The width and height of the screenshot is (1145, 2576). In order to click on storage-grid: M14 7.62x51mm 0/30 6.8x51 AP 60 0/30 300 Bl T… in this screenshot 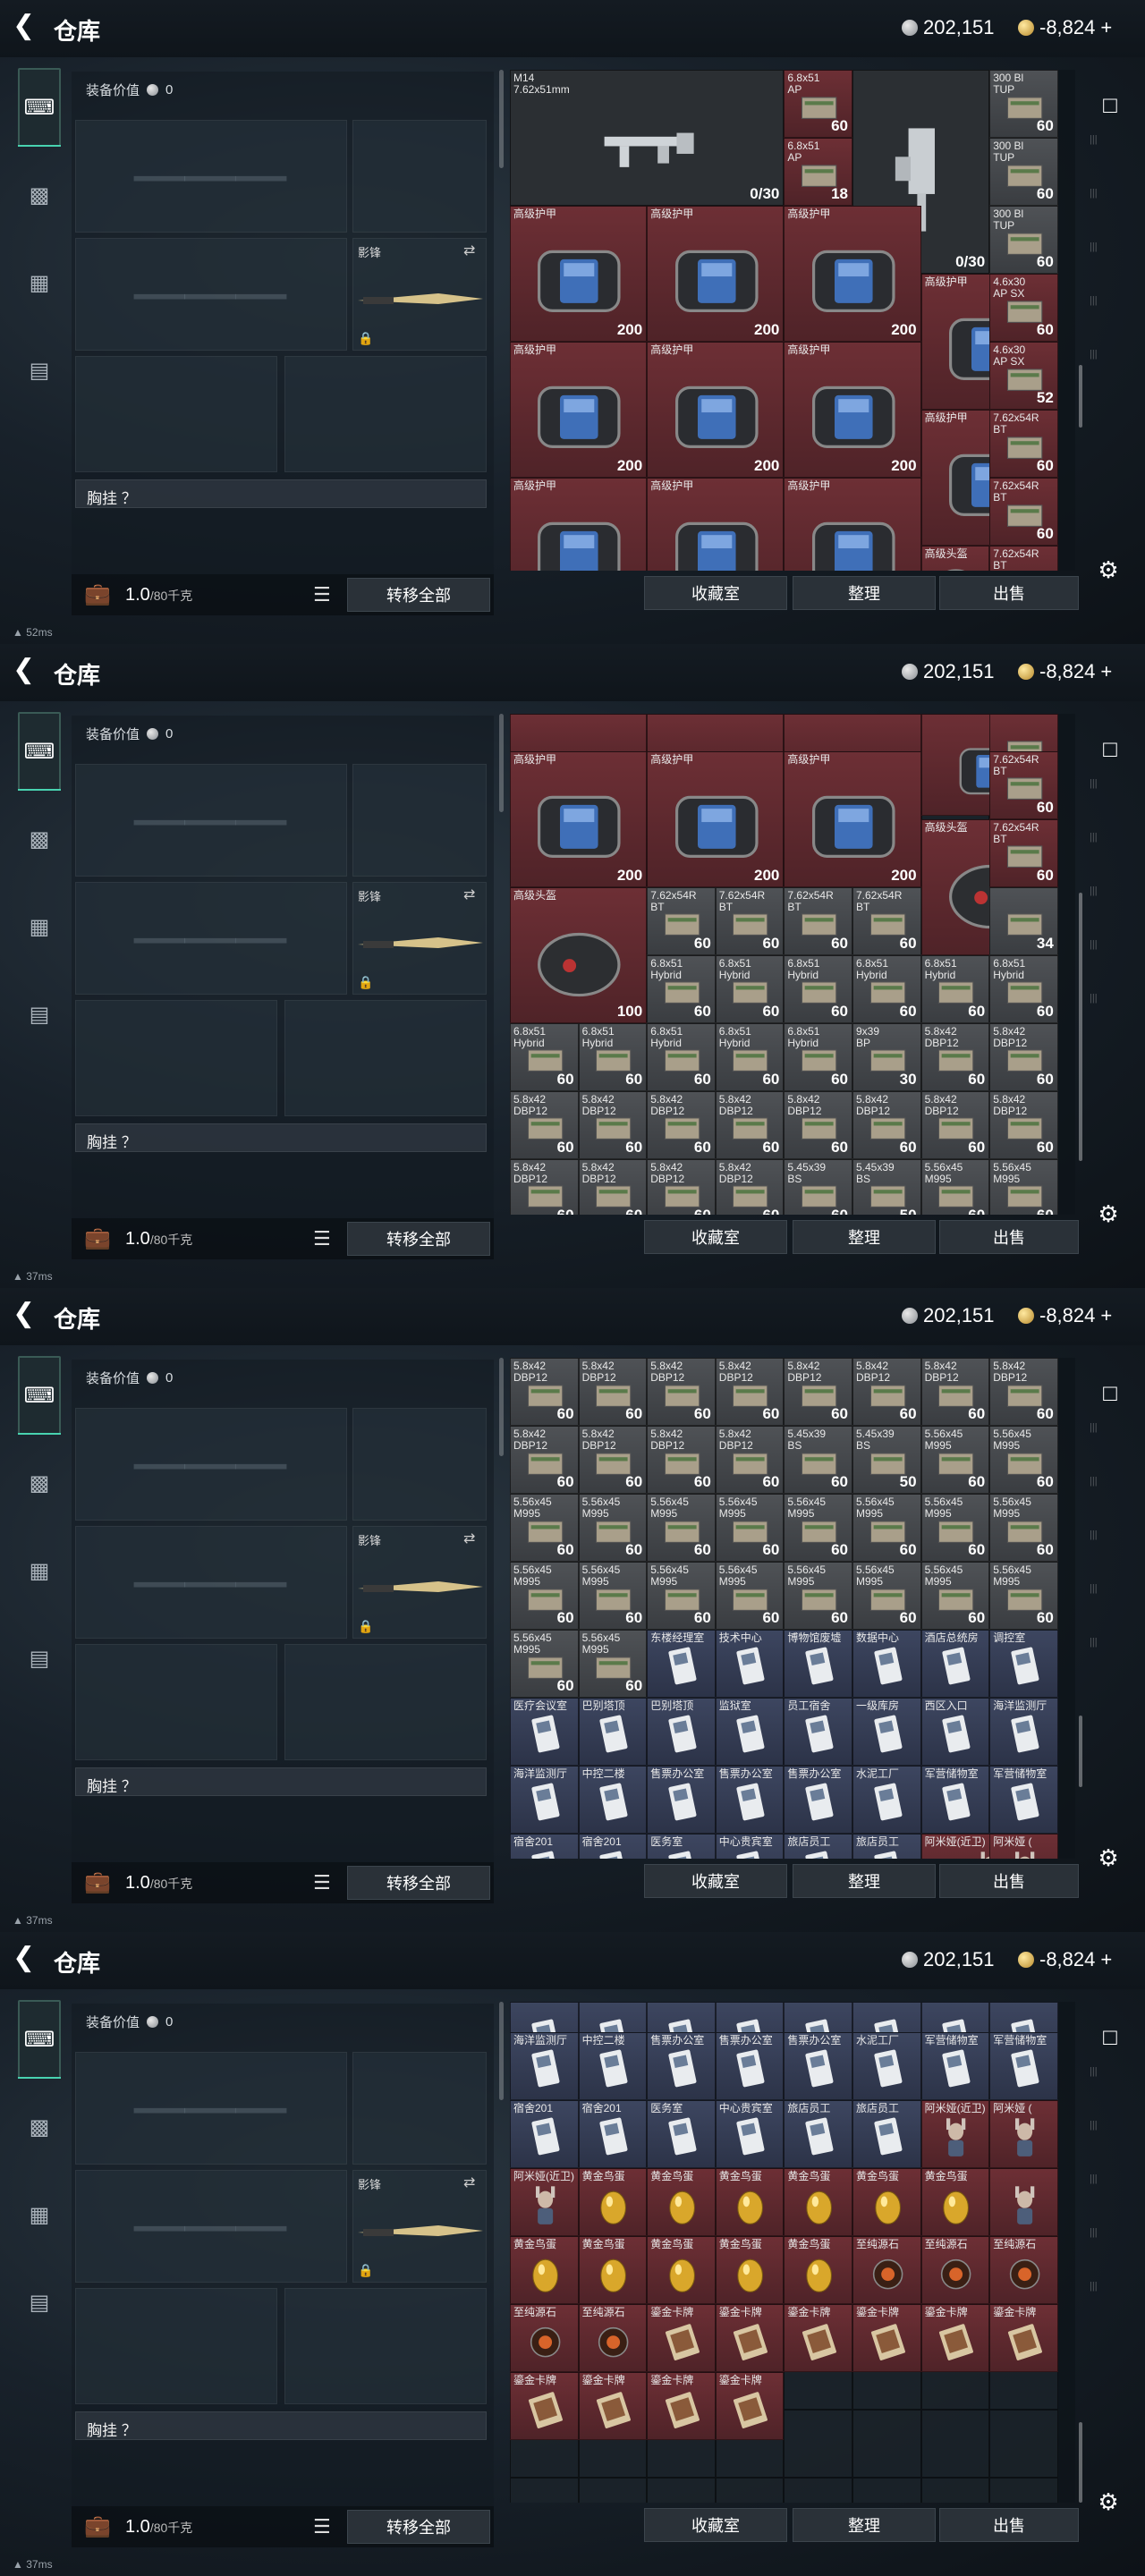, I will do `click(792, 320)`.